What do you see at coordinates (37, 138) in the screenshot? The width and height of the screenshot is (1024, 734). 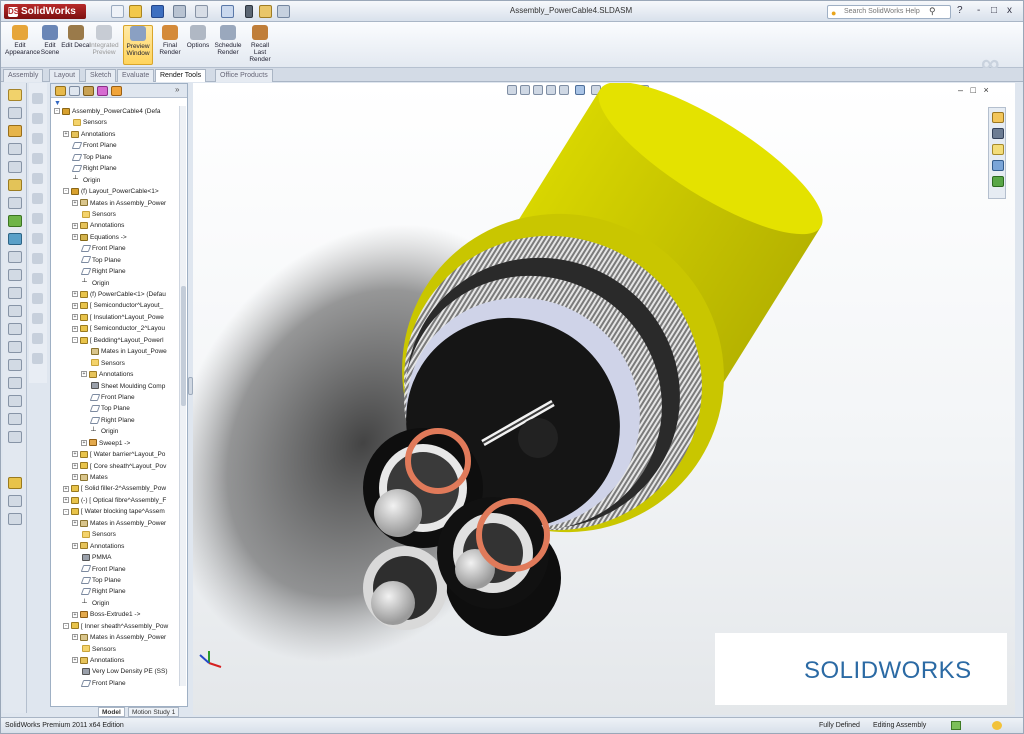 I see `lt2-c-icon` at bounding box center [37, 138].